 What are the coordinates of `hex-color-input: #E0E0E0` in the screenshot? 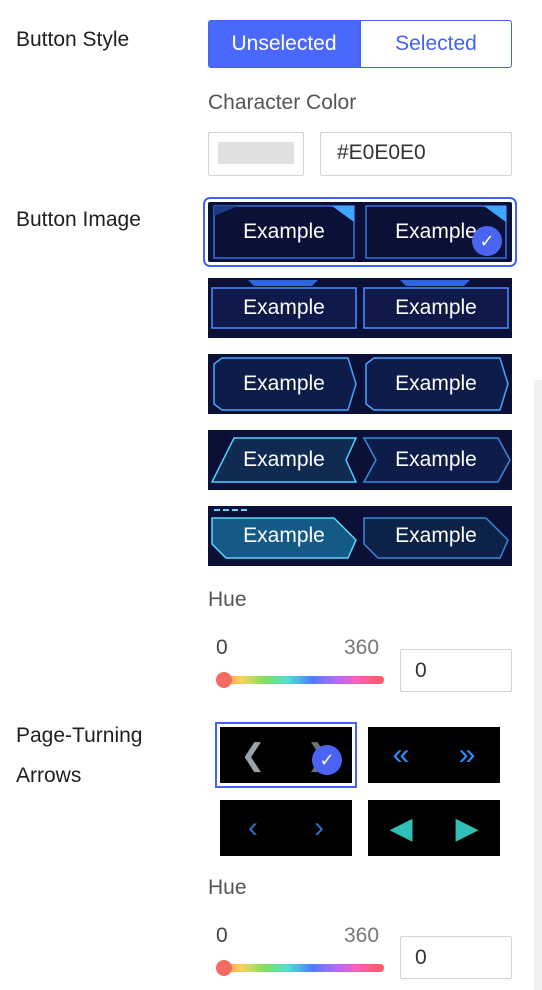 It's located at (416, 154).